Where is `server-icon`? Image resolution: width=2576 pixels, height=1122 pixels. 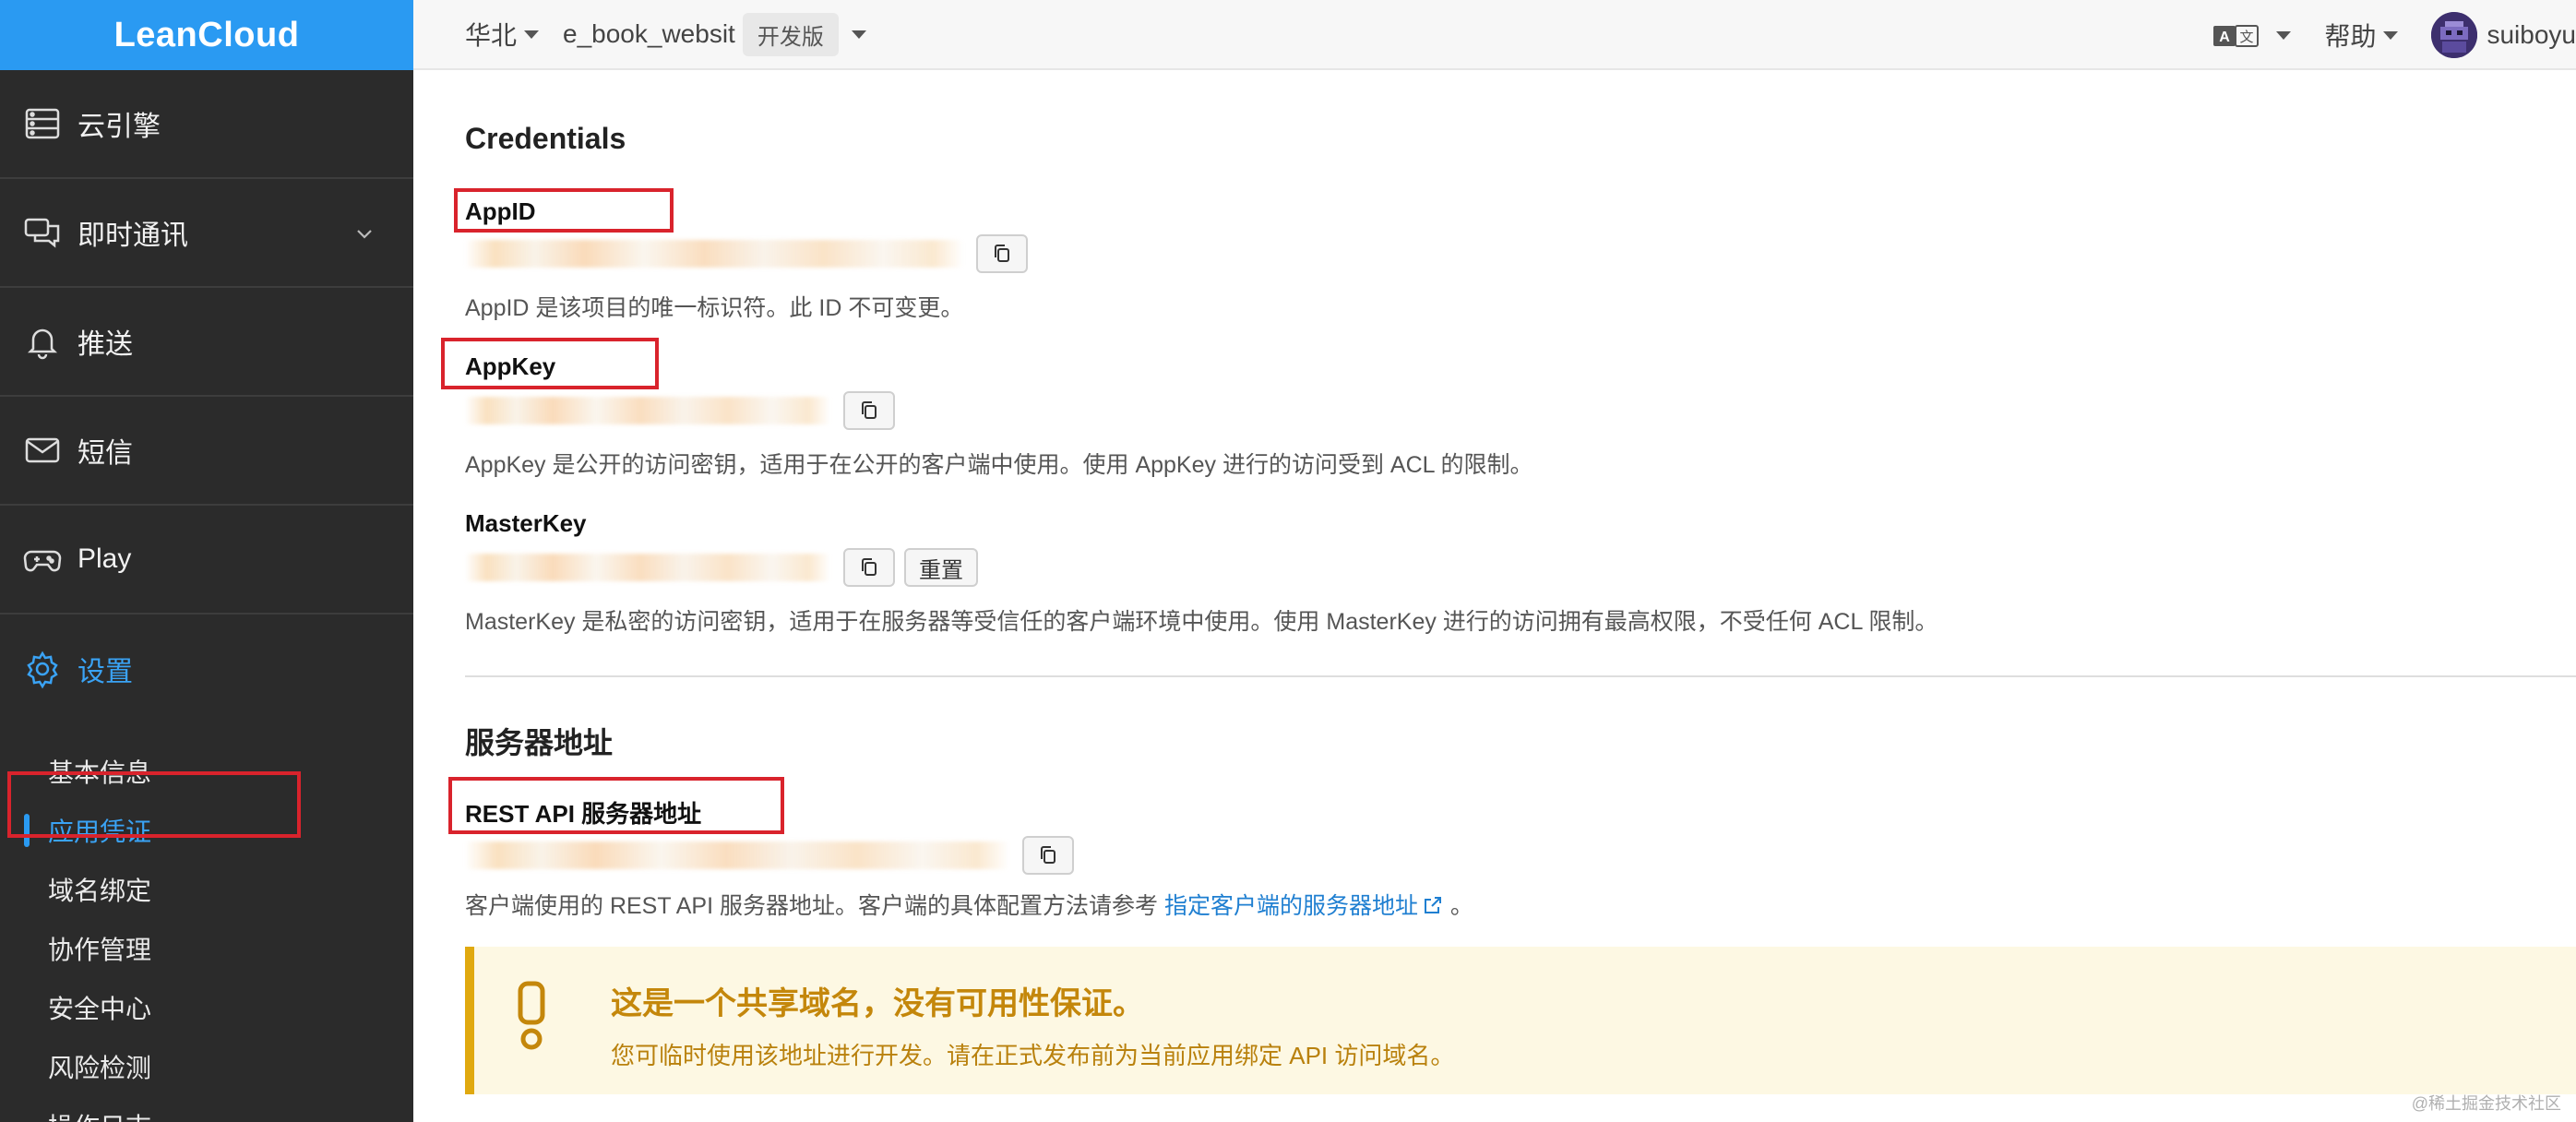 server-icon is located at coordinates (42, 123).